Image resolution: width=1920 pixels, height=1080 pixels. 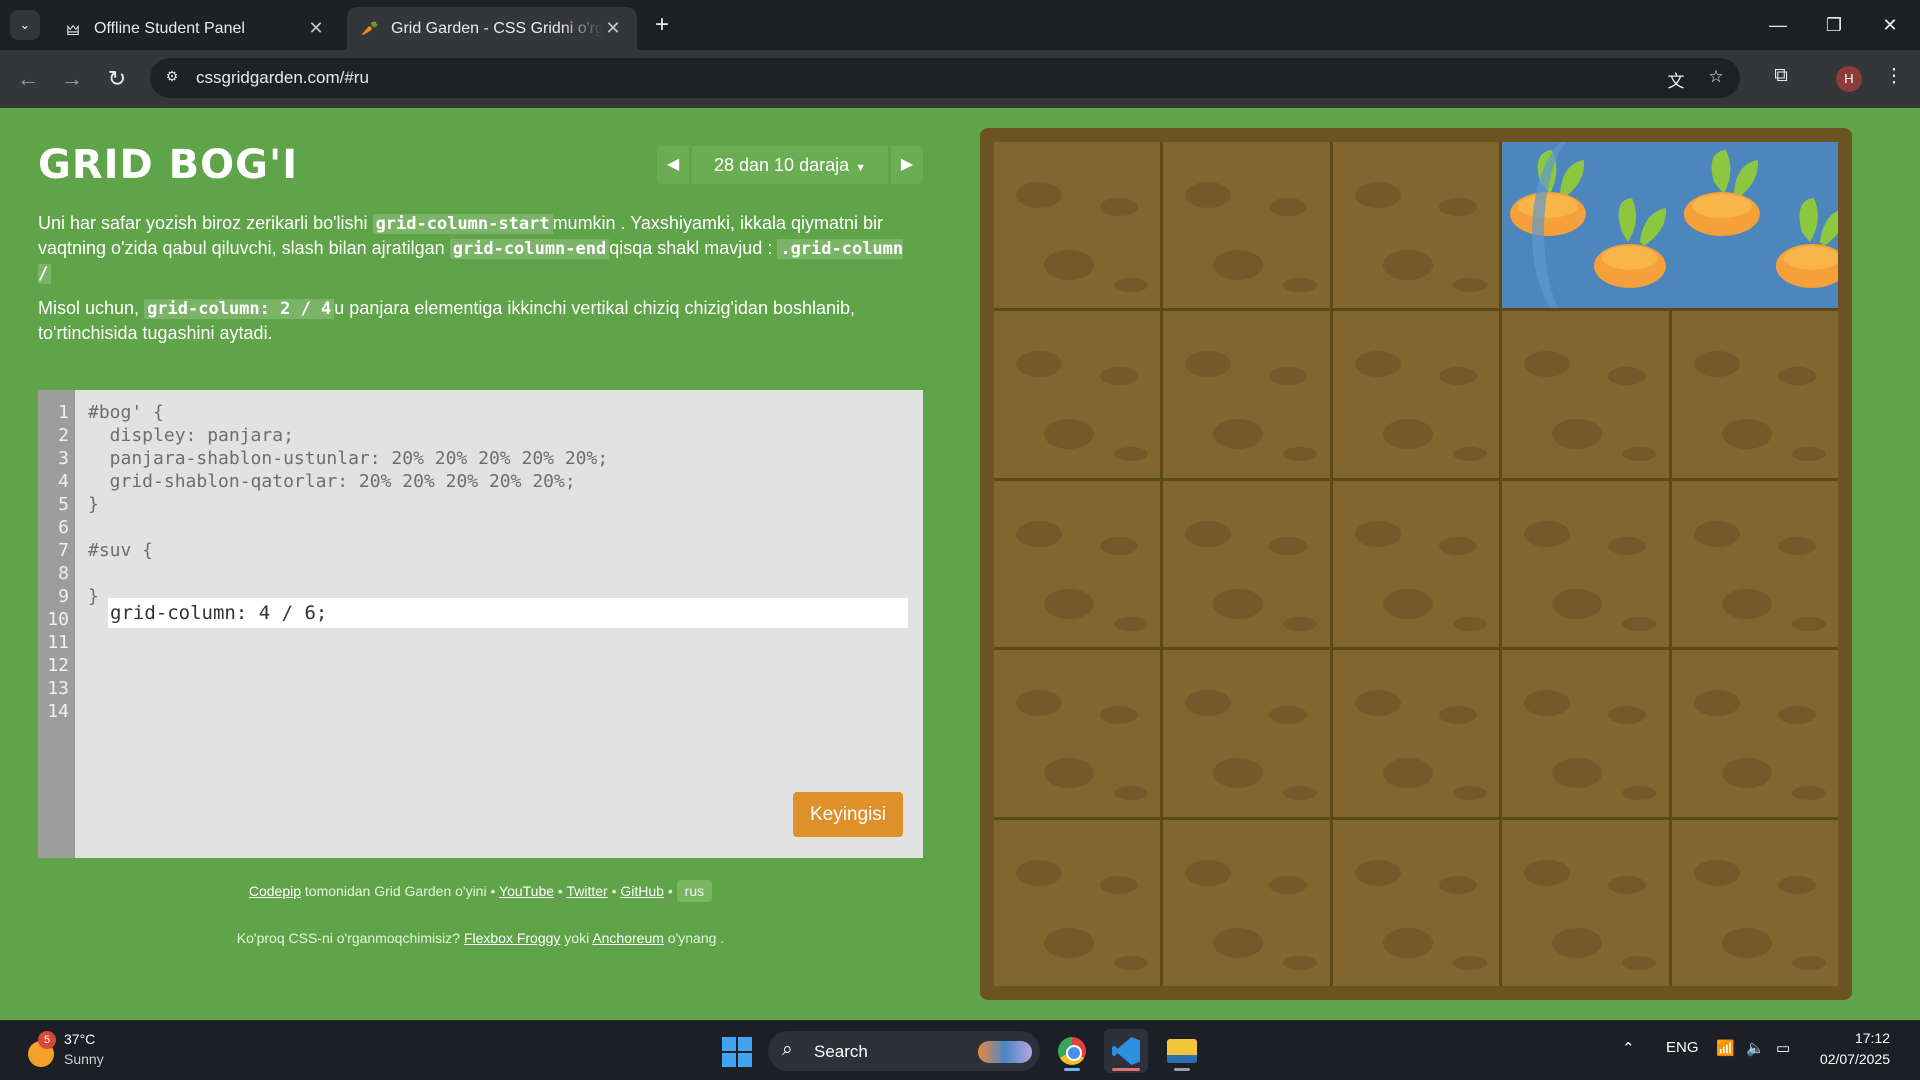 What do you see at coordinates (841, 1051) in the screenshot?
I see `search-label: Search` at bounding box center [841, 1051].